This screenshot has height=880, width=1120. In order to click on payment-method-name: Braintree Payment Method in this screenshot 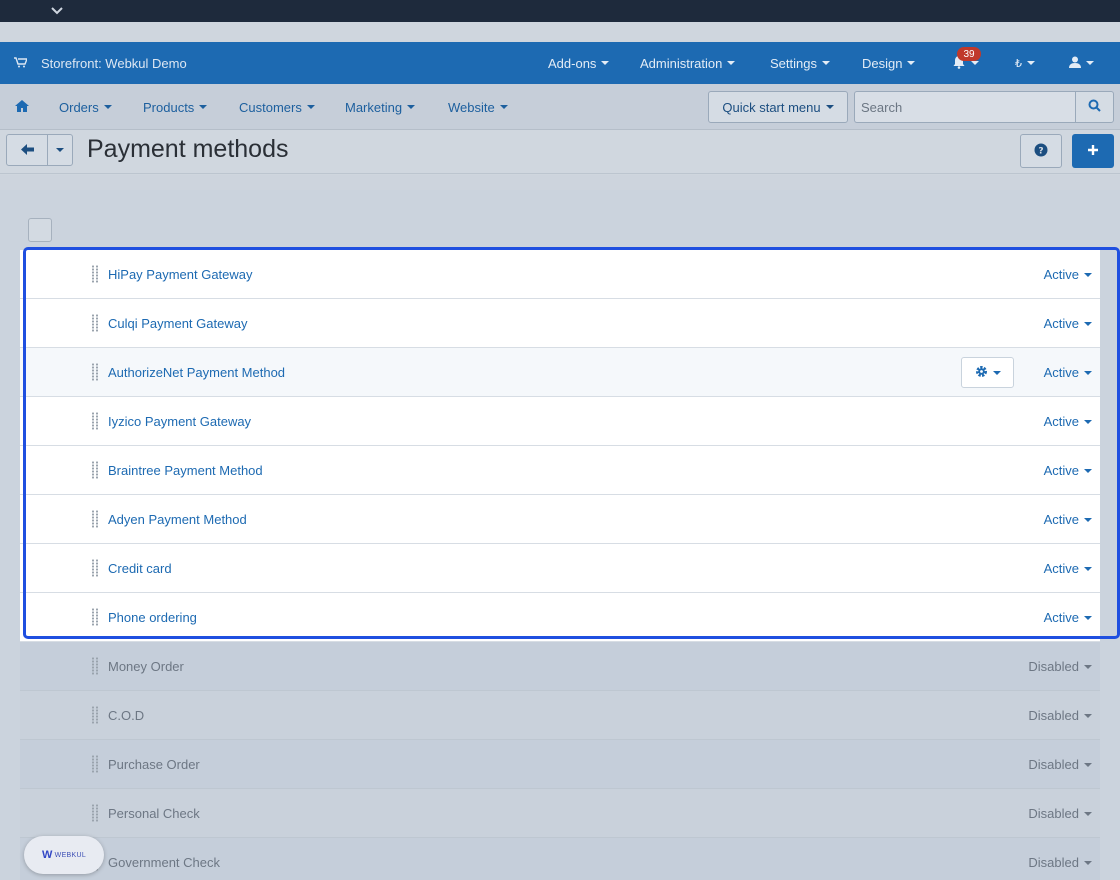, I will do `click(185, 470)`.